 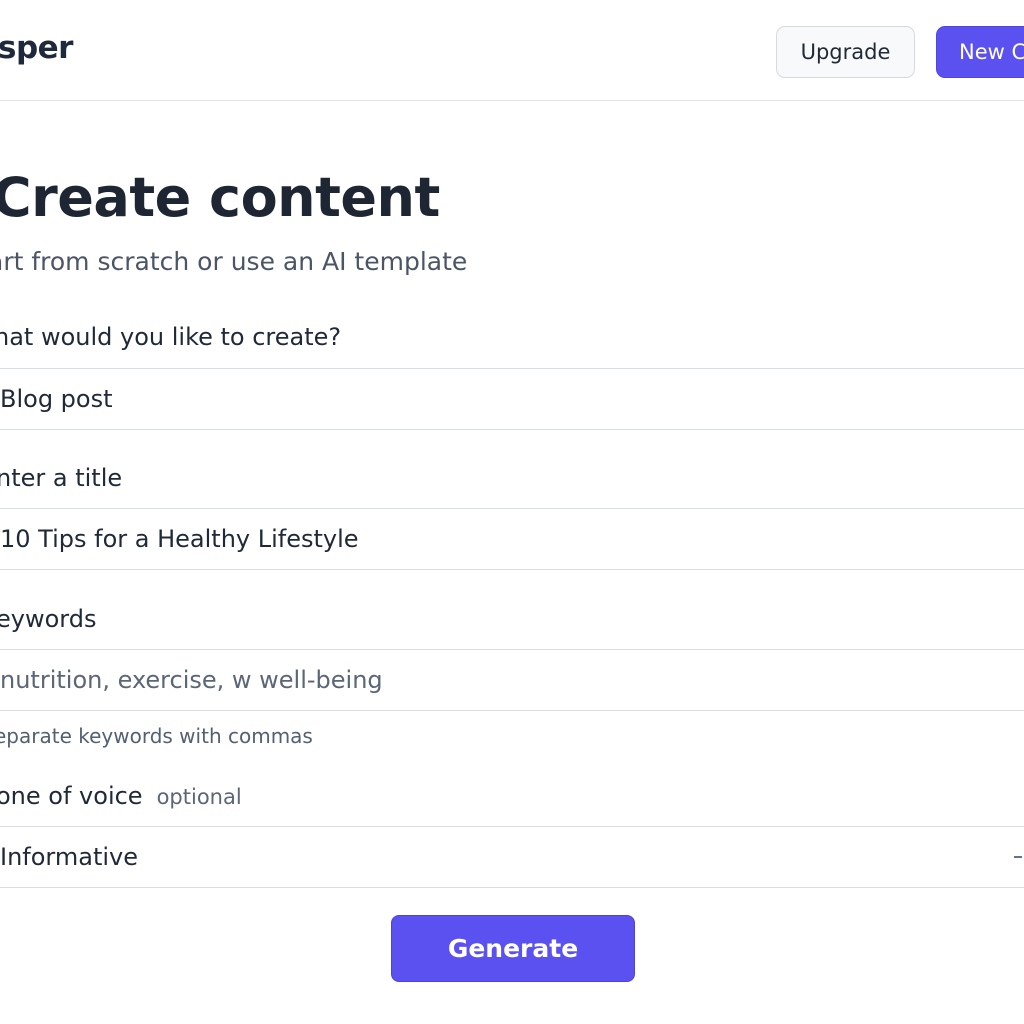 I want to click on title-label: nter a title, so click(x=61, y=478).